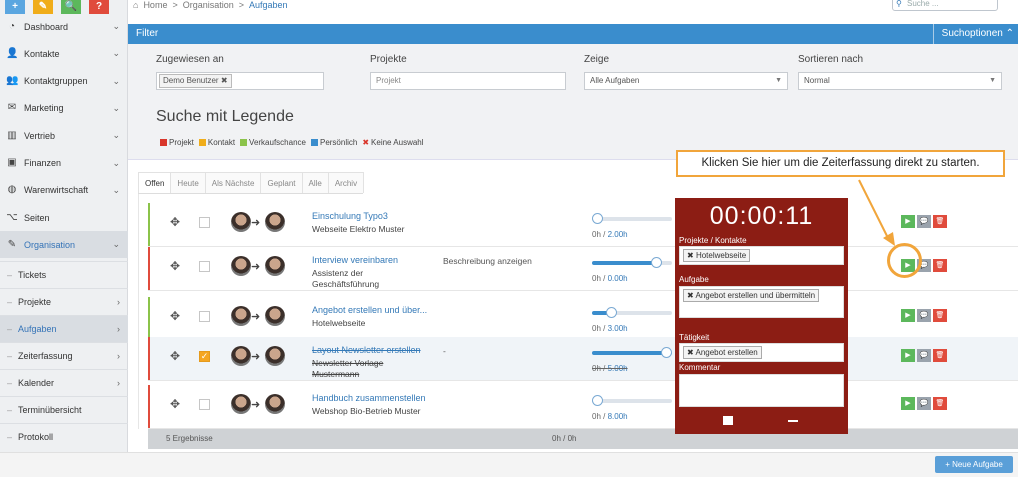  I want to click on assigned-tag: Demo Benutzer ✖, so click(195, 81).